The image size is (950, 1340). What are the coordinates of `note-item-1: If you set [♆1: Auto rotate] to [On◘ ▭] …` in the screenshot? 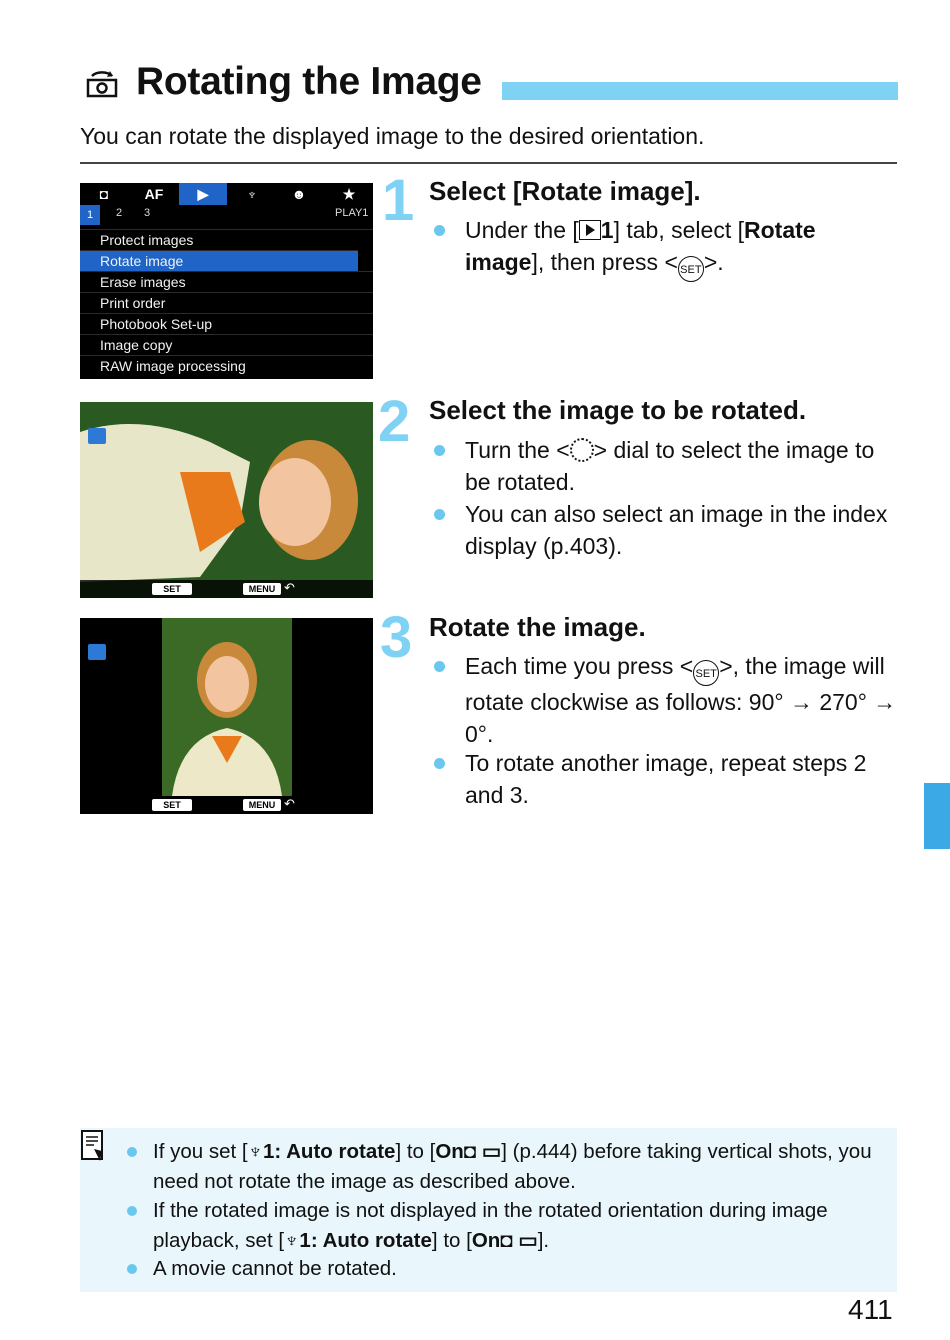 It's located at (512, 1166).